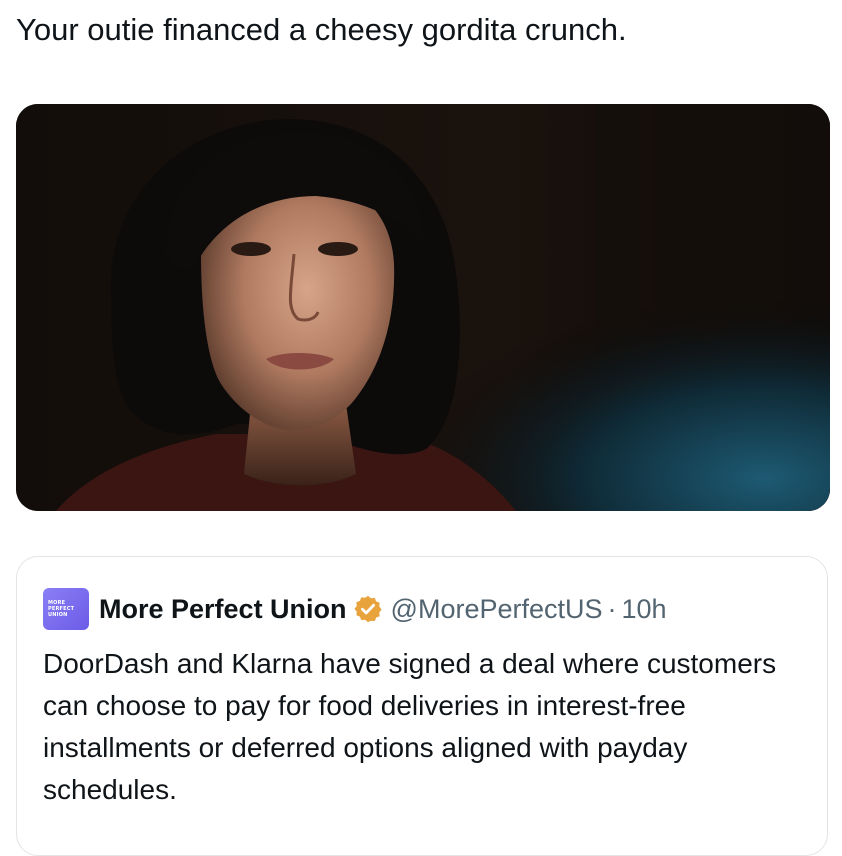 The image size is (842, 856). Describe the element at coordinates (367, 609) in the screenshot. I see `verified-badge-icon` at that location.